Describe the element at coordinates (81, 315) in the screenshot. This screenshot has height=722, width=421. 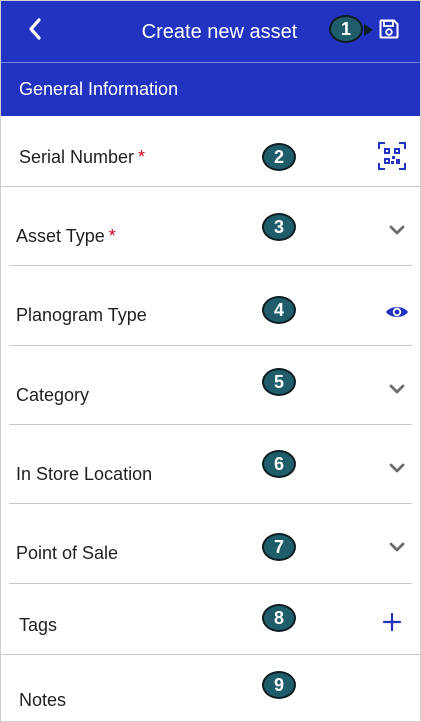
I see `field-label: Planogram Type` at that location.